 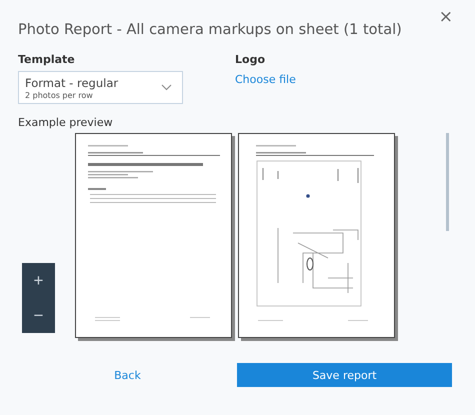 I want to click on dropdown-value: Format - regular, so click(x=72, y=83).